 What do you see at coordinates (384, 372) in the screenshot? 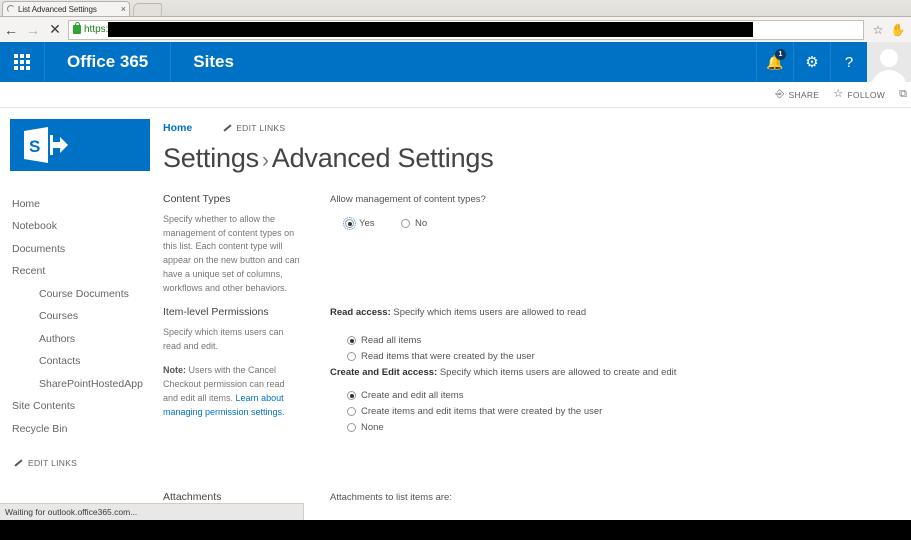
I see `create-edit-access-label: Create and Edit access:` at bounding box center [384, 372].